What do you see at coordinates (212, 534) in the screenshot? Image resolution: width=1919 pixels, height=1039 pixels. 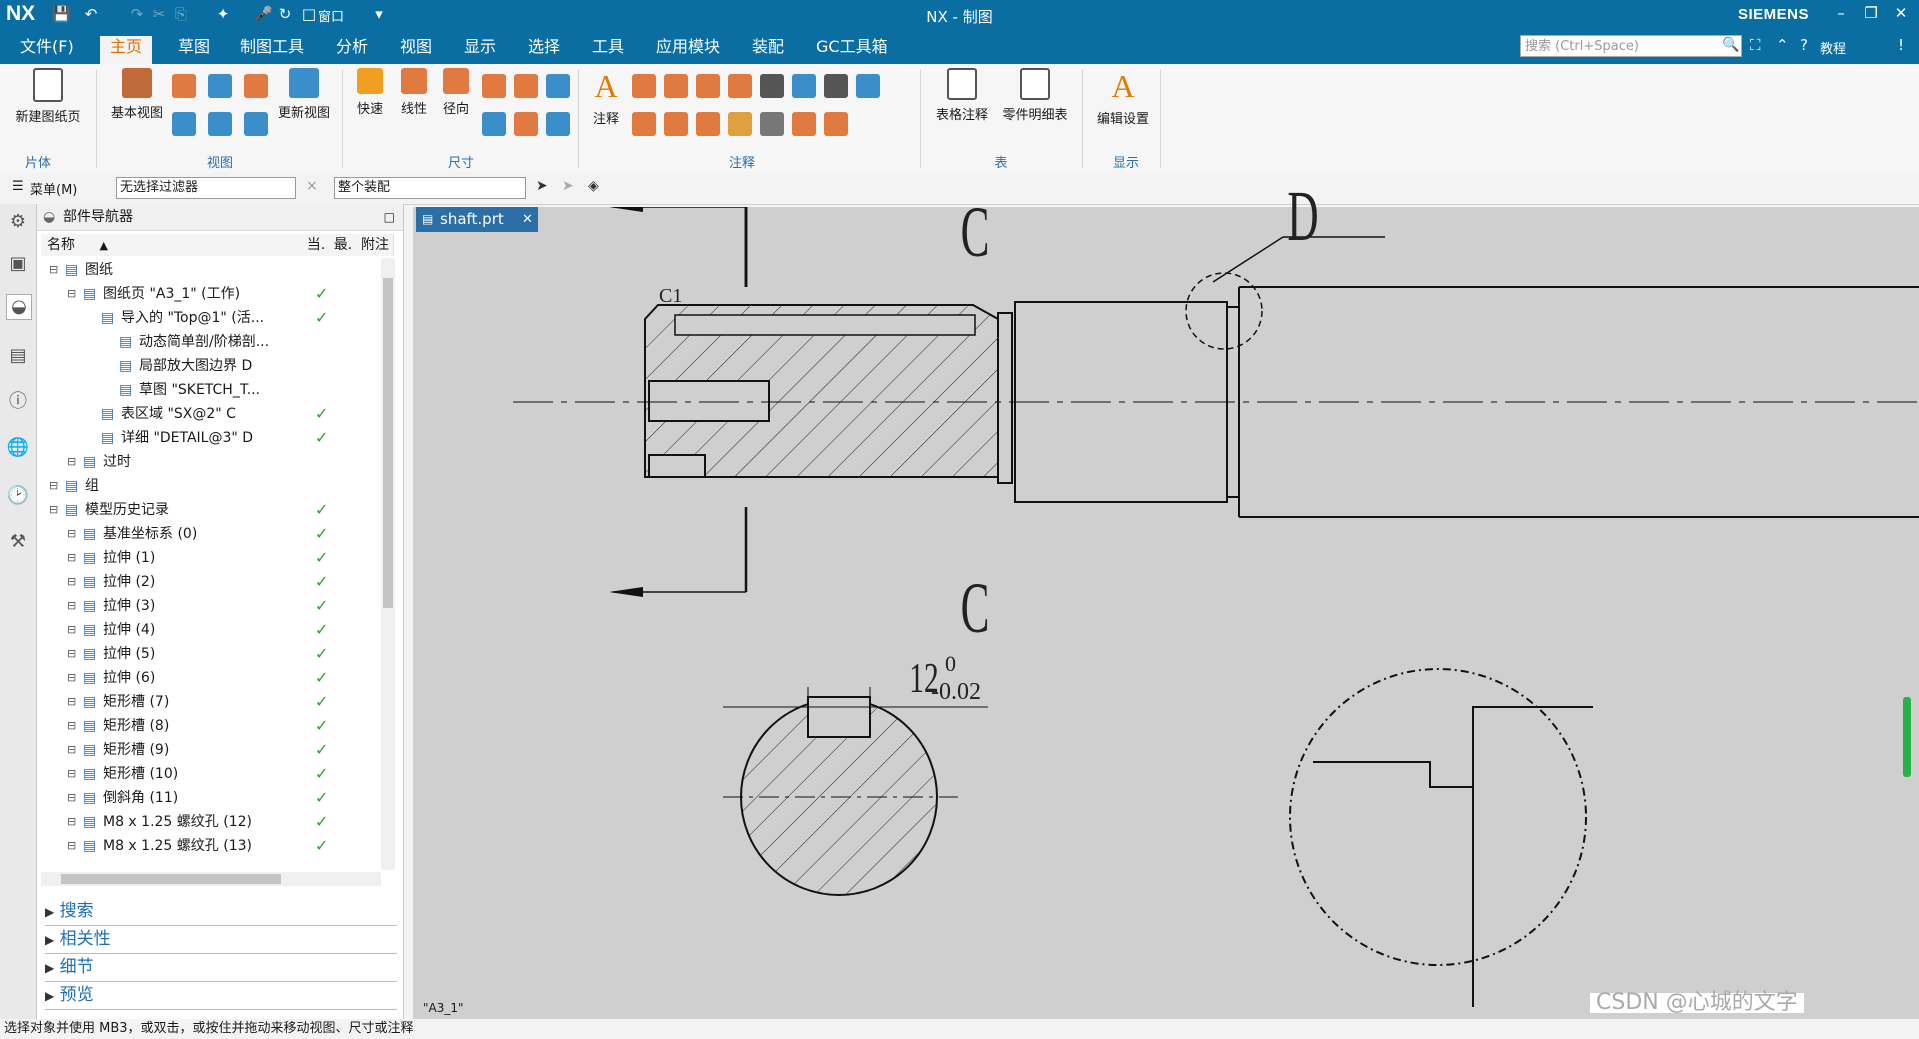 I see `tree-row: ⊟ ▤ 基准坐标系 (0) ✓` at bounding box center [212, 534].